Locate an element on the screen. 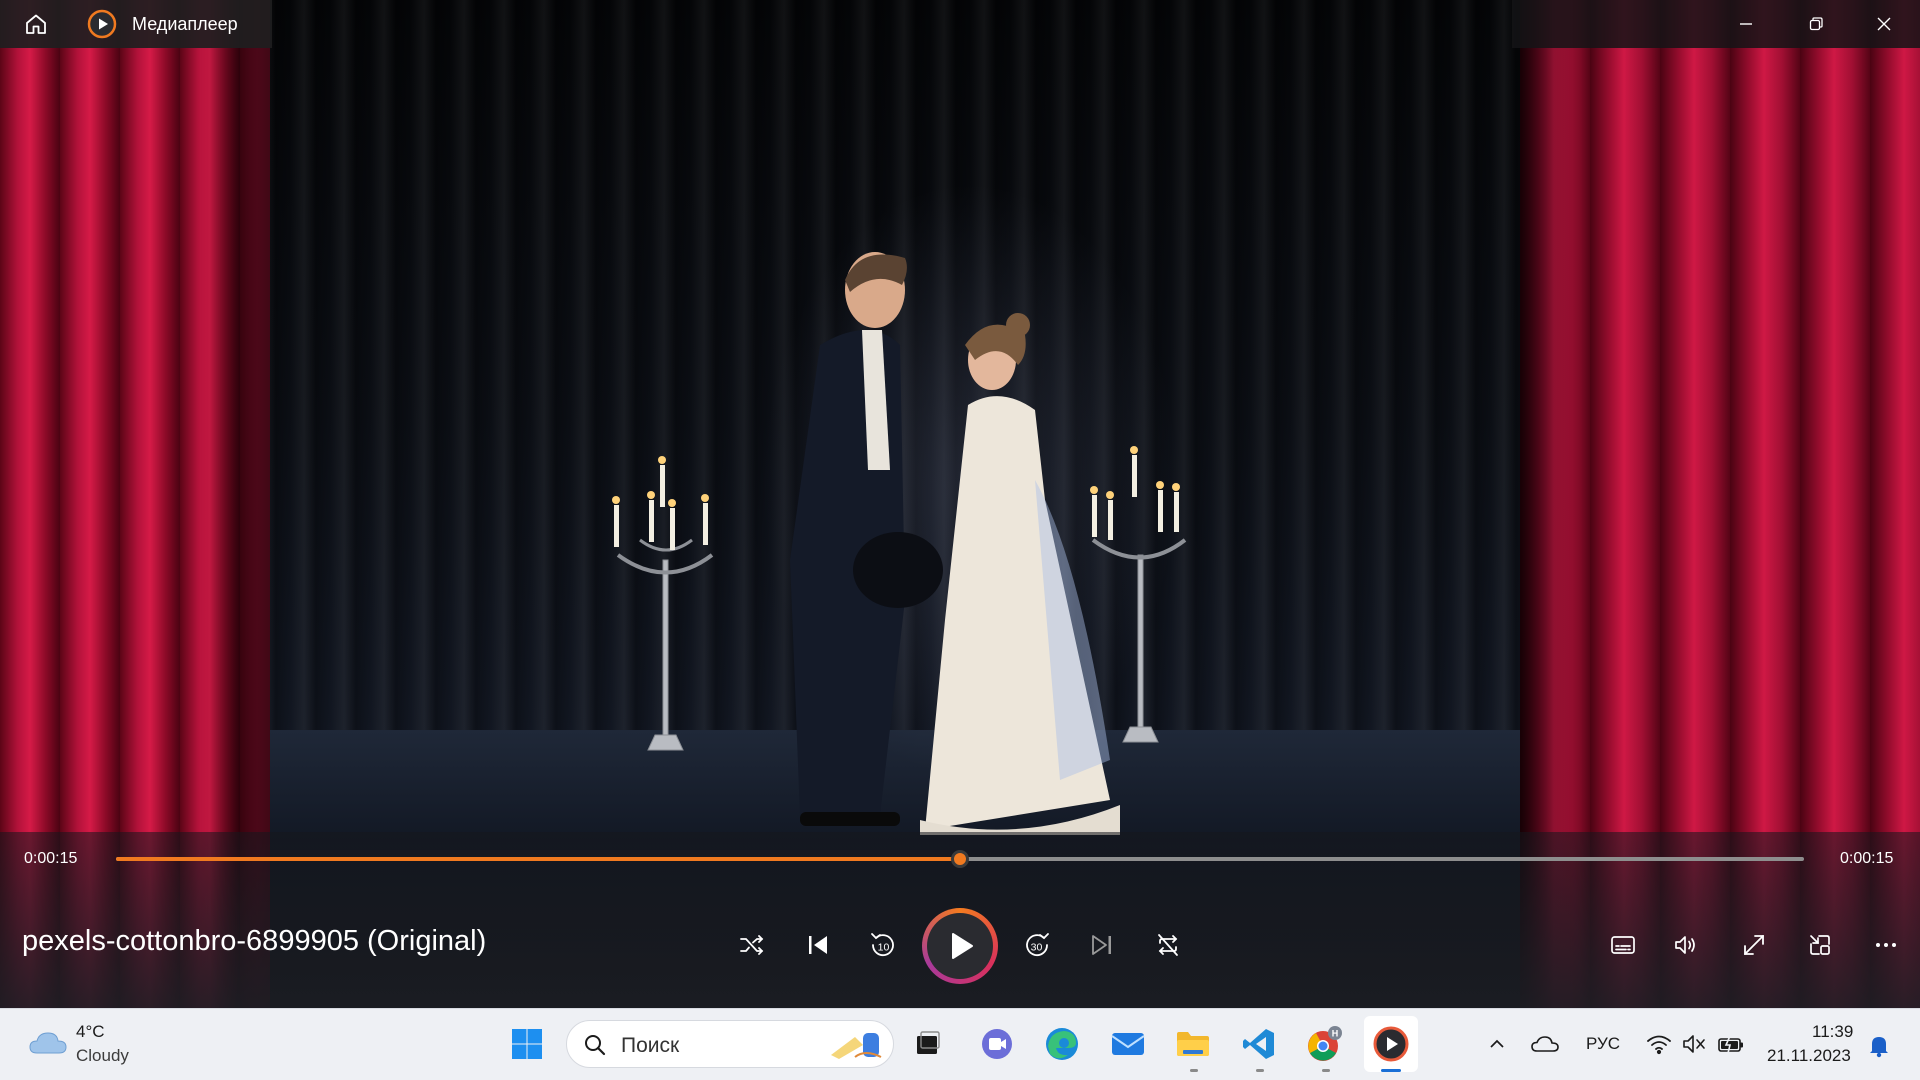 The image size is (1920, 1080). cloud-icon is located at coordinates (48, 1043).